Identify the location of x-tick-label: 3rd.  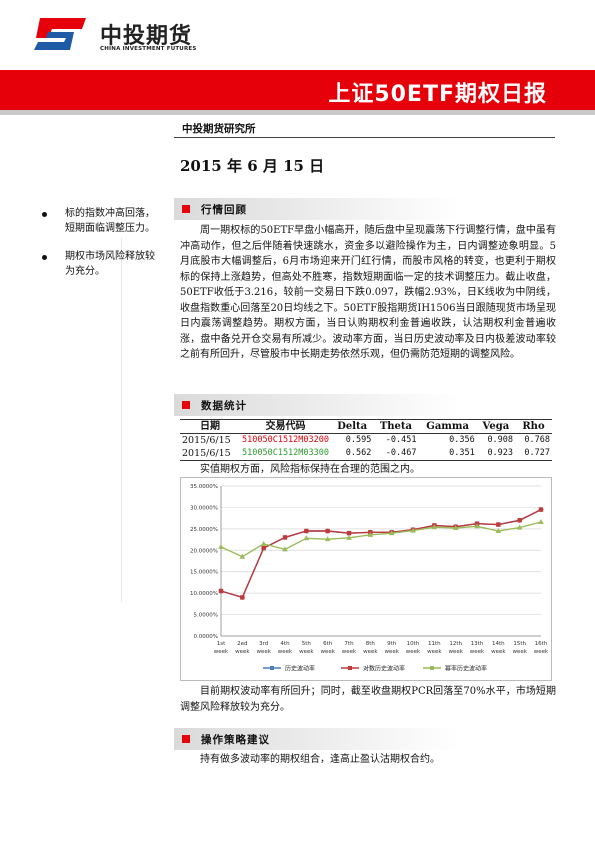
(263, 644).